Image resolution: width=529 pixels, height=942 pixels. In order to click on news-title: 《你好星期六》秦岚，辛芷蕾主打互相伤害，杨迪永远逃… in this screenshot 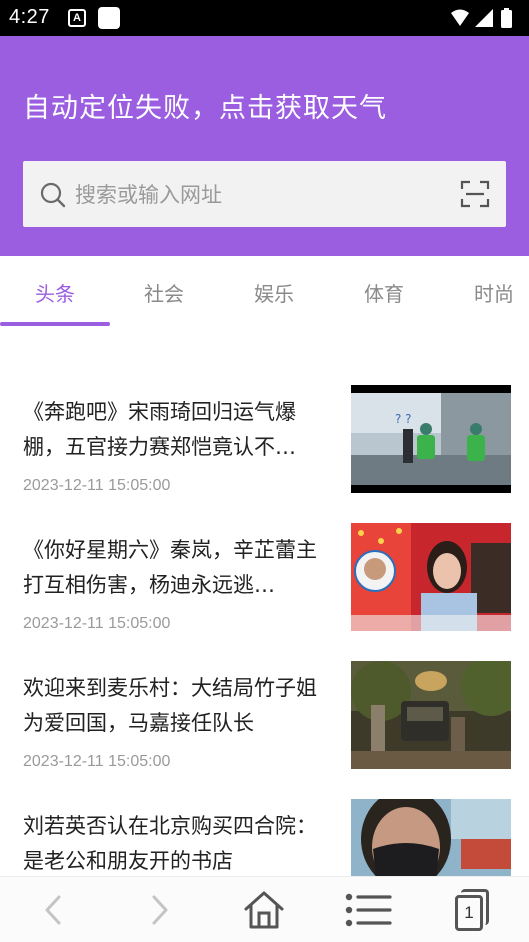, I will do `click(170, 567)`.